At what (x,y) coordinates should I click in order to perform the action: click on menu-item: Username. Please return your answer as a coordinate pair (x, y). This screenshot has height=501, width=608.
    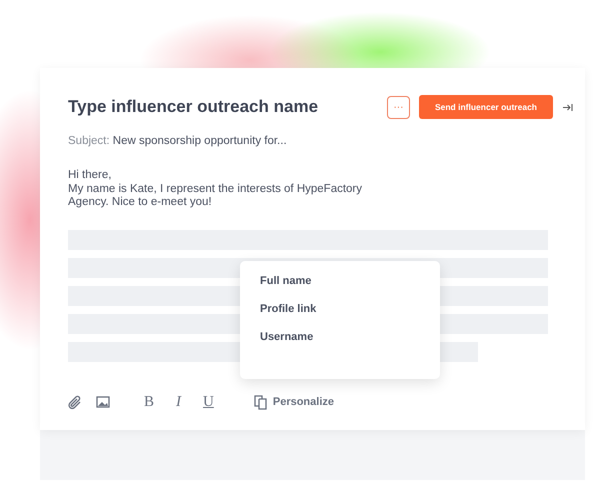
    Looking at the image, I should click on (350, 337).